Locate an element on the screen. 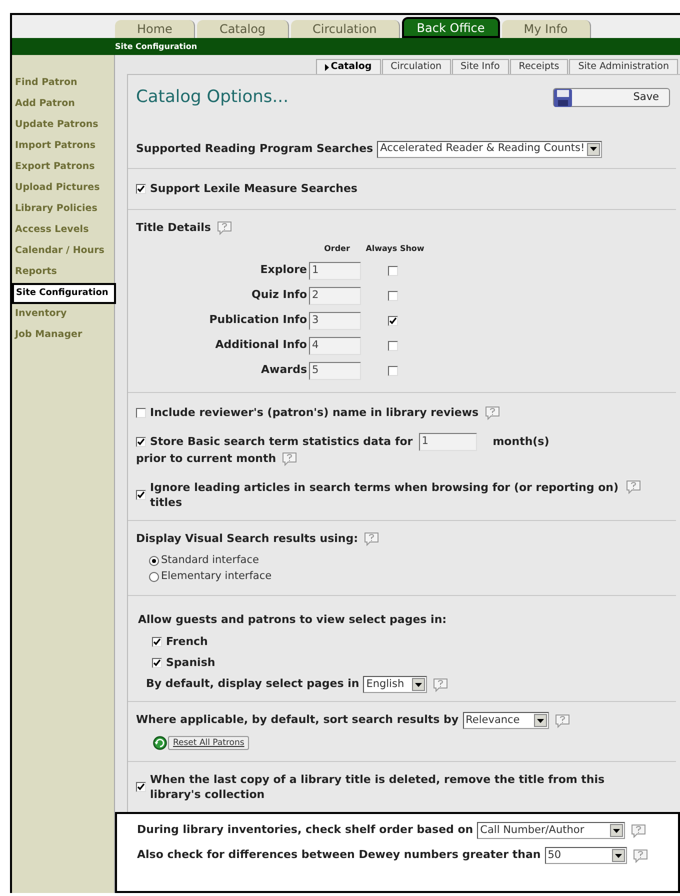 This screenshot has height=896, width=680. input-field: 5 is located at coordinates (335, 371).